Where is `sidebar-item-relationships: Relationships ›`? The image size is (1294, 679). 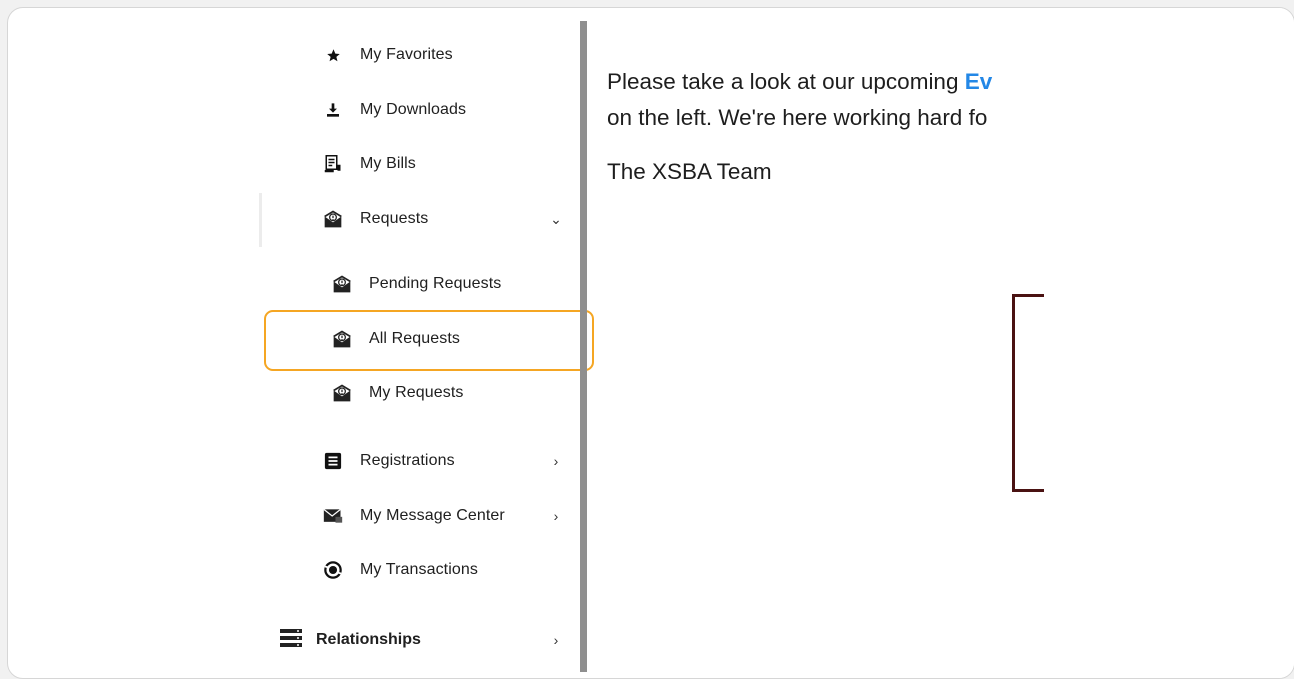 sidebar-item-relationships: Relationships › is located at coordinates (422, 640).